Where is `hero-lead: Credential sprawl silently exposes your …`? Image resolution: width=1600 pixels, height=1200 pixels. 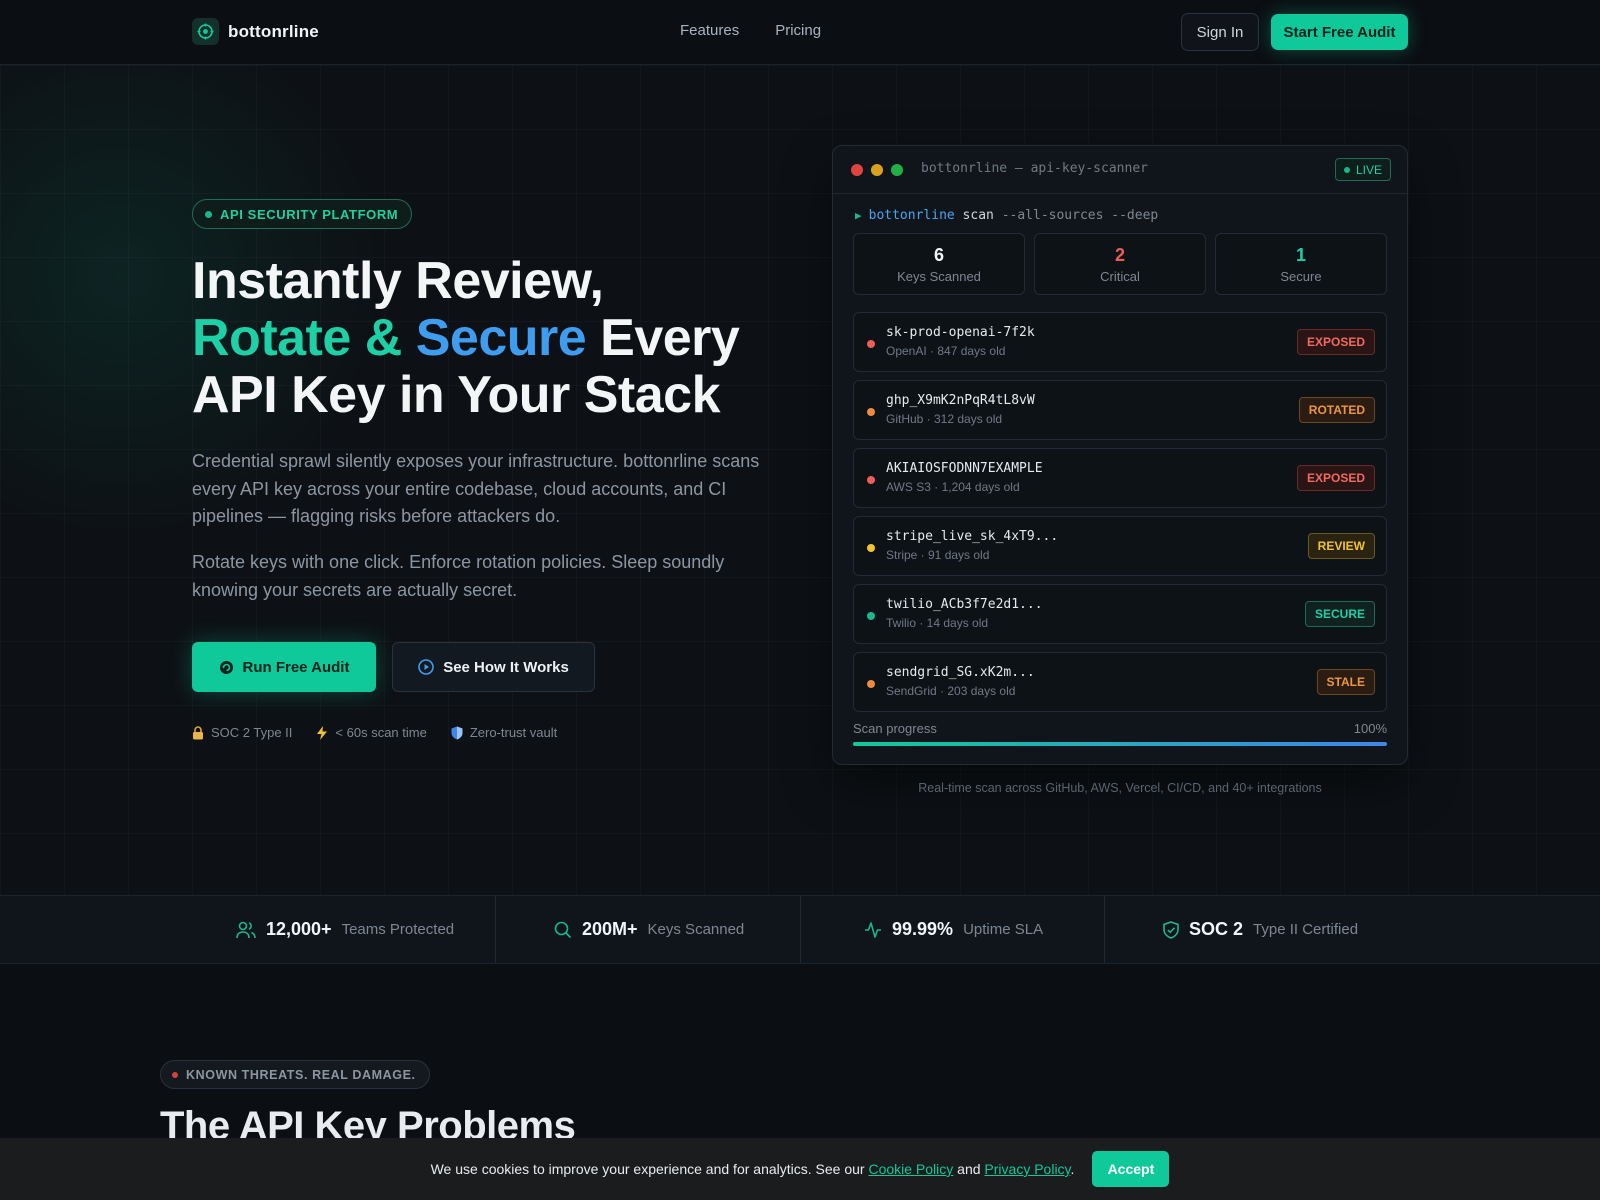 hero-lead: Credential sprawl silently exposes your … is located at coordinates (476, 488).